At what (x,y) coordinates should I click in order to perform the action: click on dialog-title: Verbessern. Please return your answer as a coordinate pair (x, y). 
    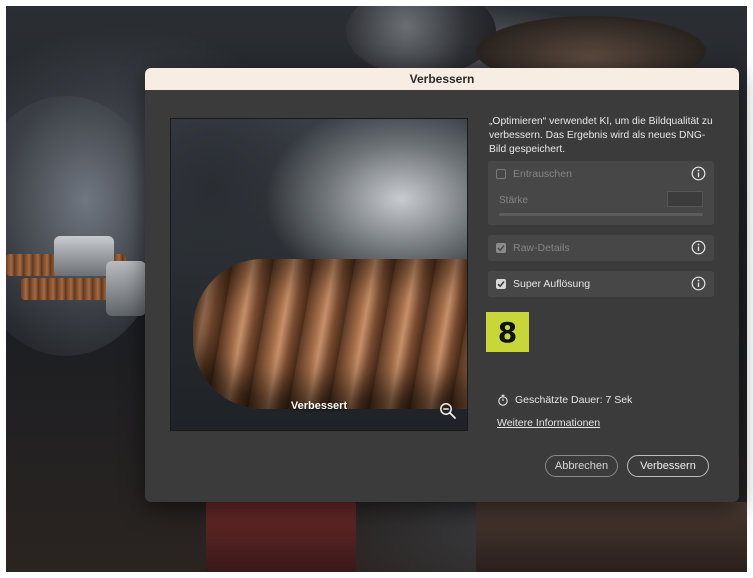
    Looking at the image, I should click on (442, 79).